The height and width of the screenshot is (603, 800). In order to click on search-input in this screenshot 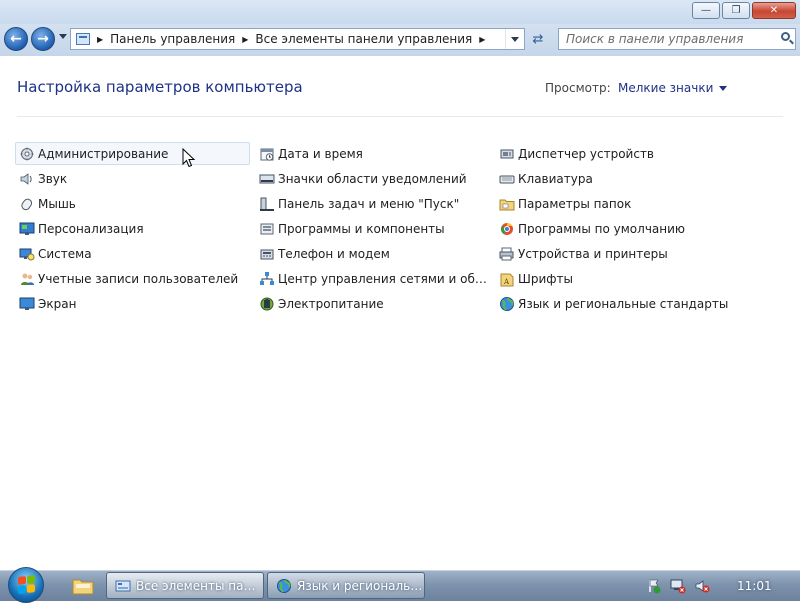, I will do `click(667, 39)`.